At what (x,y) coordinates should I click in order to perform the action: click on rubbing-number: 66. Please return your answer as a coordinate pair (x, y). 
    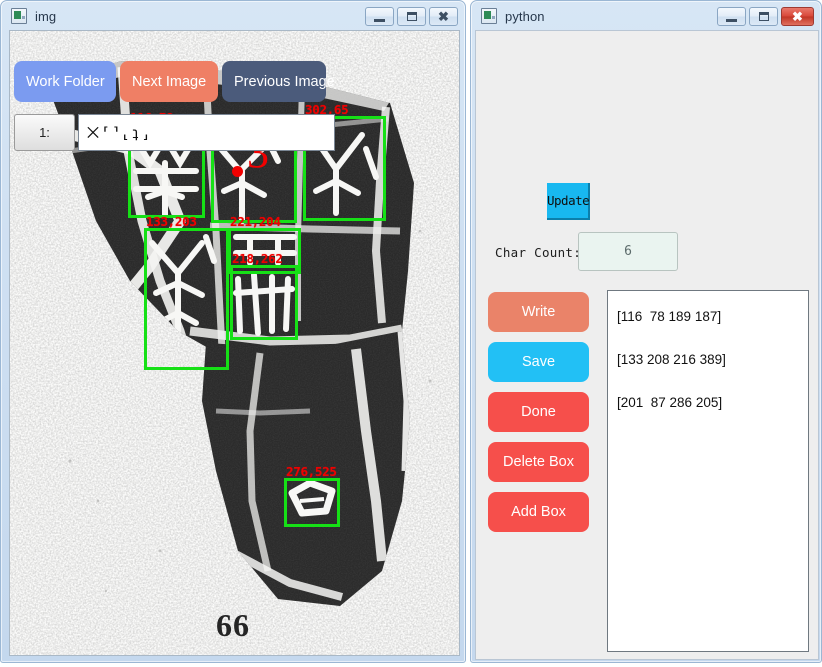
    Looking at the image, I should click on (233, 625).